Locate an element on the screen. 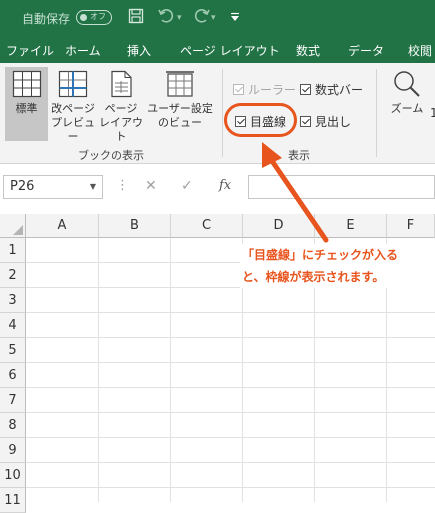 The image size is (435, 513). annotation-callout: 「目盛線」にチェックが入る と、枠線が表示されます。 is located at coordinates (337, 266).